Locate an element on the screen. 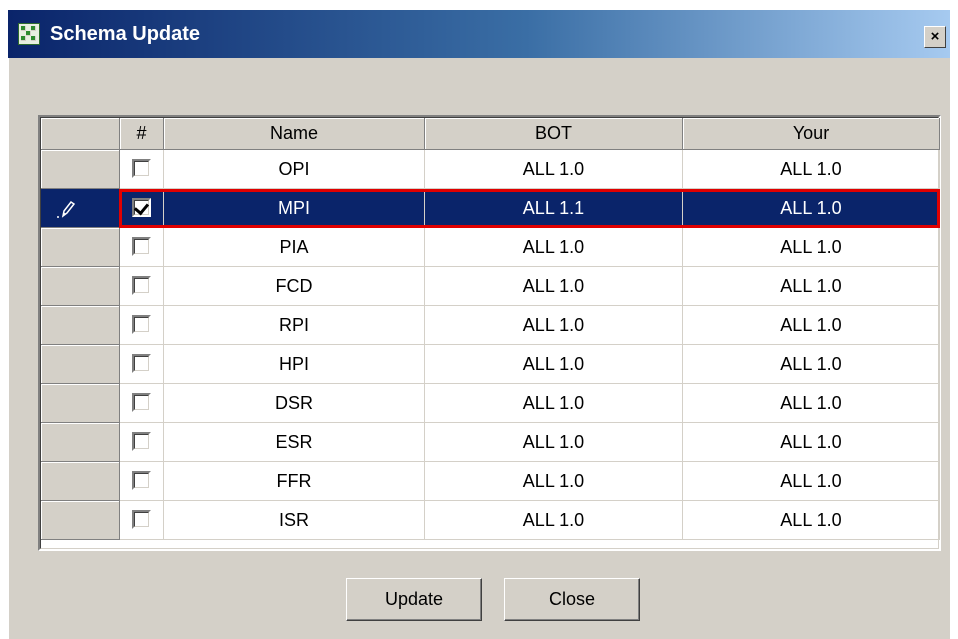  name-cell: ESR is located at coordinates (294, 442).